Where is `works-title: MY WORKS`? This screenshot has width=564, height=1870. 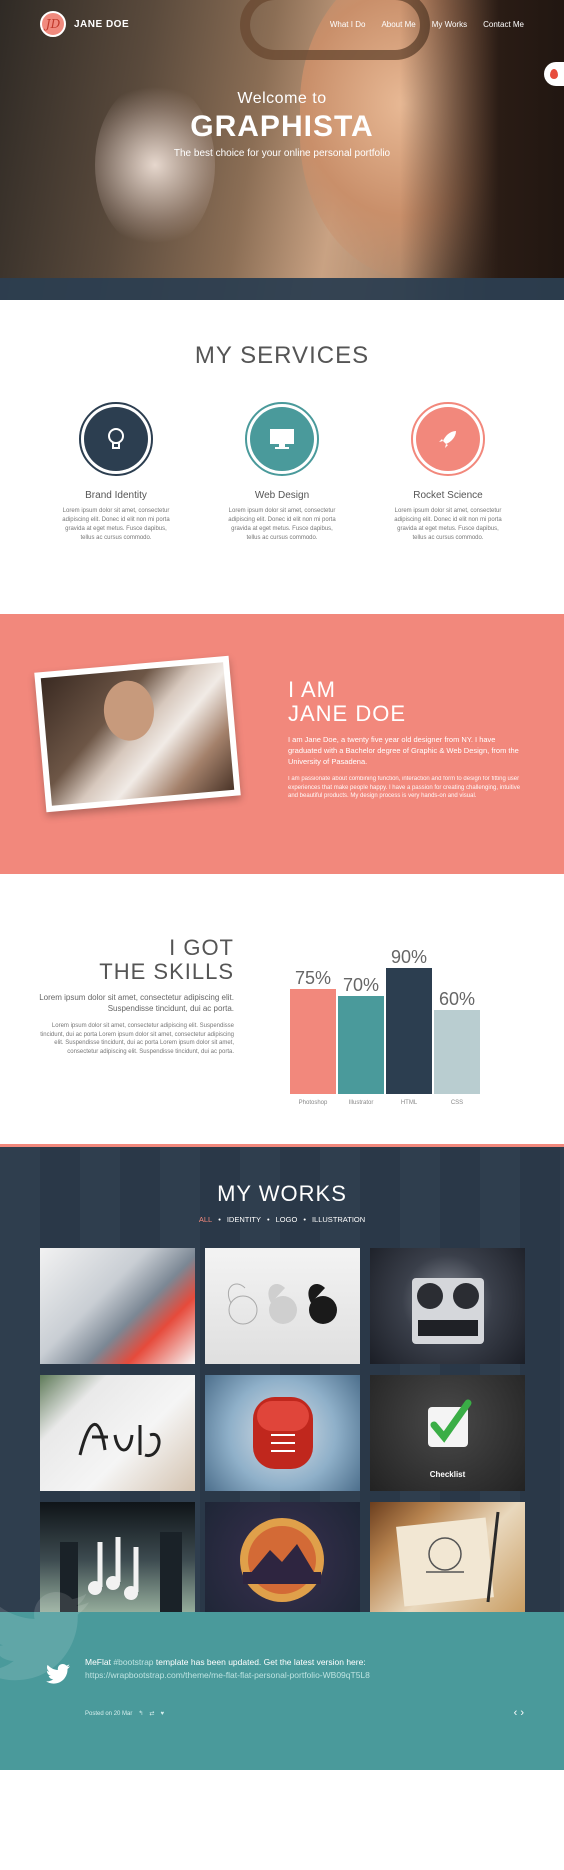 works-title: MY WORKS is located at coordinates (282, 1193).